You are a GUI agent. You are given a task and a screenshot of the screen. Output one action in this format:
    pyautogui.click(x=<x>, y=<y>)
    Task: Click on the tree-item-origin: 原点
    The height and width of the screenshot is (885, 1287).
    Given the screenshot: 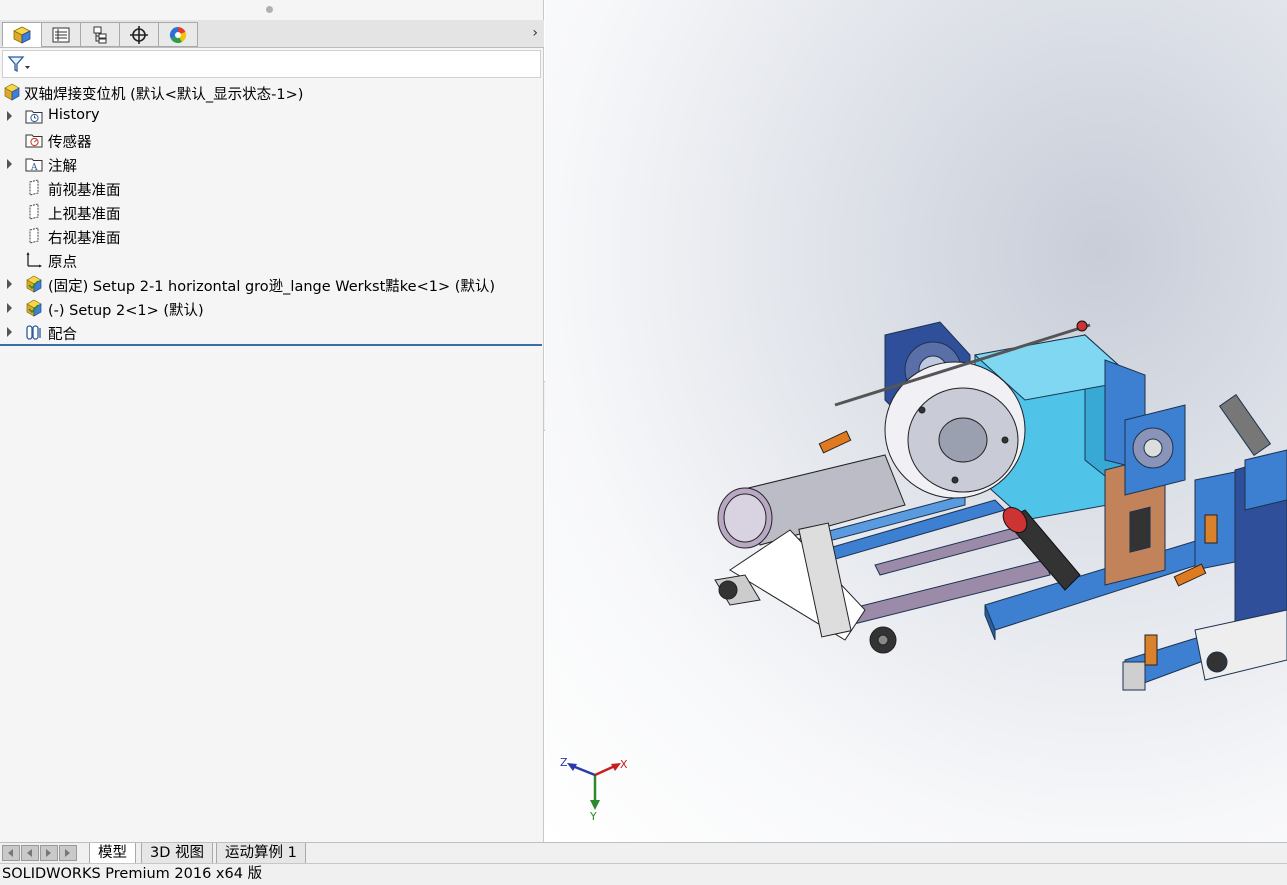 What is the action you would take?
    pyautogui.click(x=272, y=260)
    